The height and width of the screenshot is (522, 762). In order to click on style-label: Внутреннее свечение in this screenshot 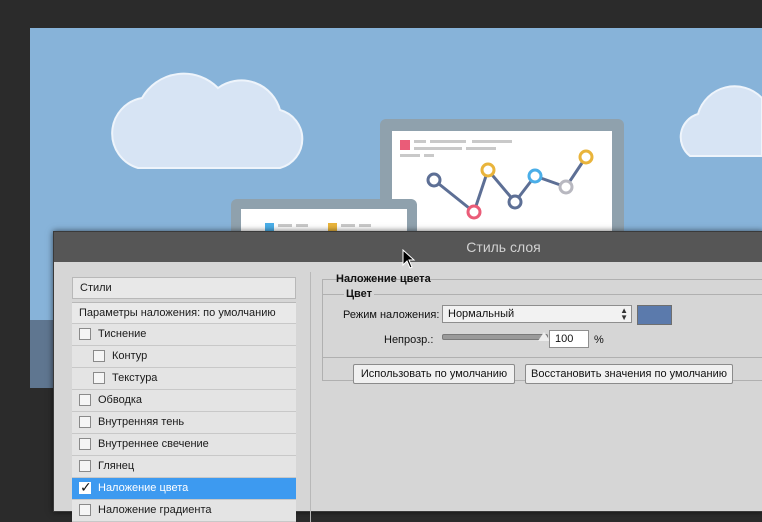, I will do `click(153, 444)`.